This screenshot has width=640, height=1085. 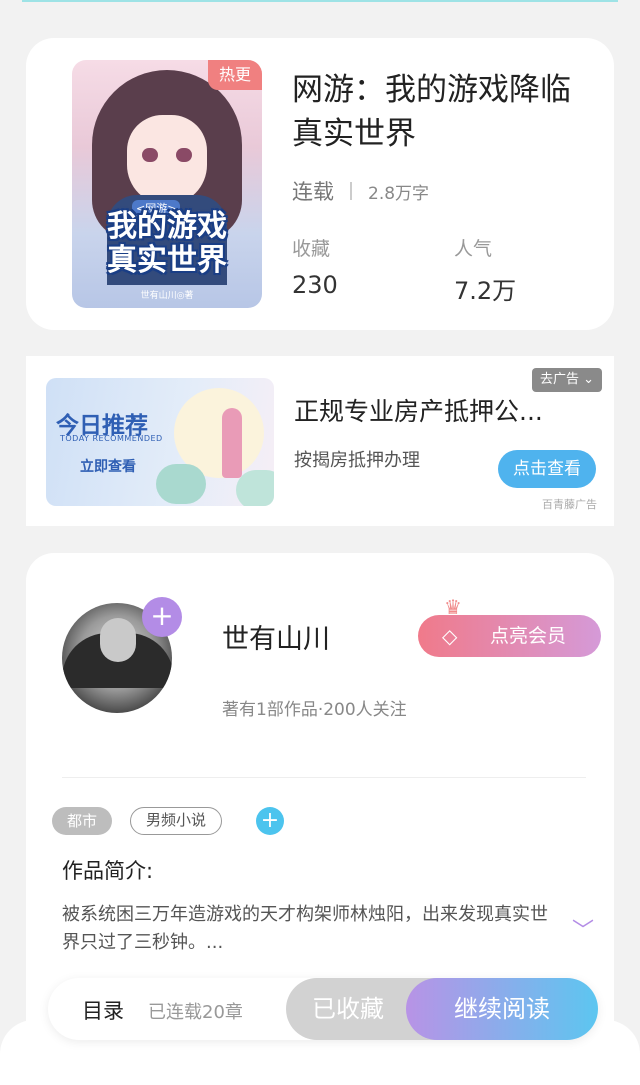 I want to click on ad-close-button: 去广告 ⌄, so click(x=567, y=380).